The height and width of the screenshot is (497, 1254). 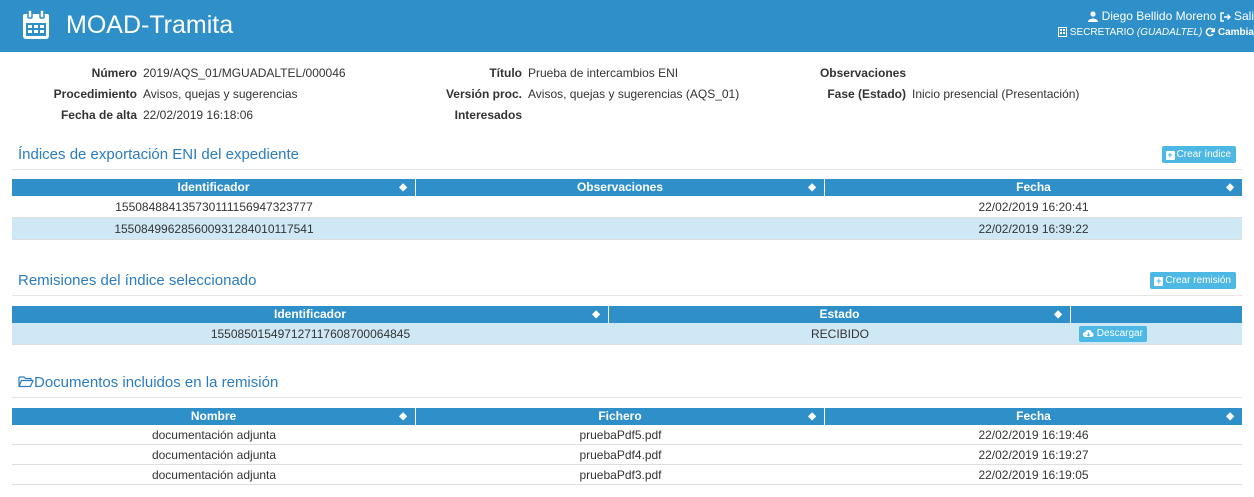 I want to click on crear-remision-button: + Crear remisión, so click(x=1193, y=280).